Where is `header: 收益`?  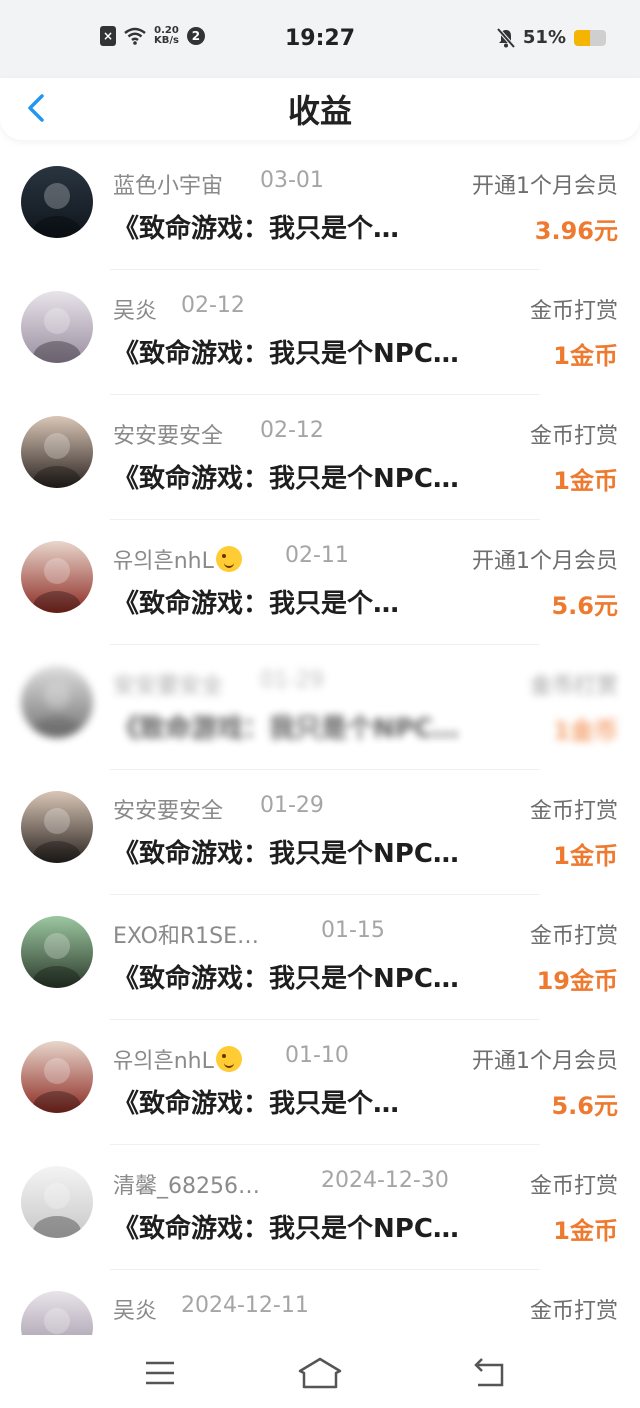 header: 收益 is located at coordinates (320, 109).